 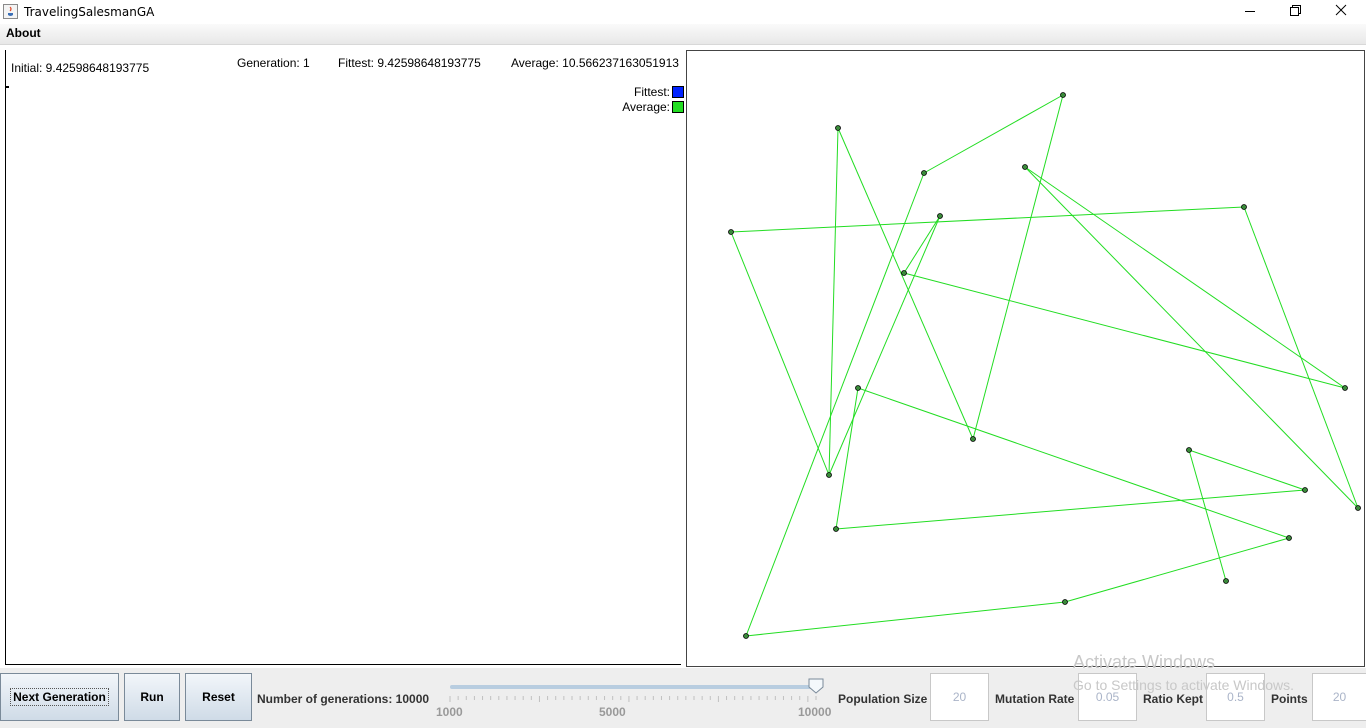 I want to click on minimize-button, so click(x=1251, y=12).